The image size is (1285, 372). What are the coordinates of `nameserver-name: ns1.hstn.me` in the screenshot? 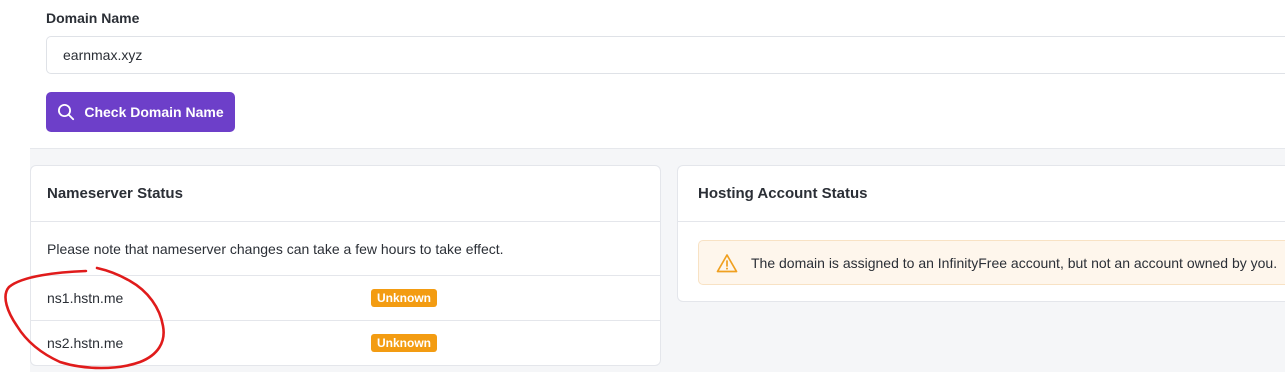 It's located at (85, 298).